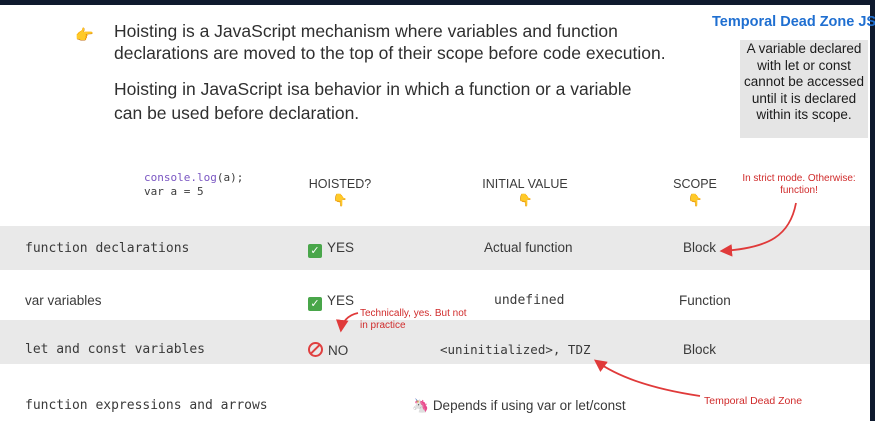 This screenshot has width=875, height=421. Describe the element at coordinates (515, 349) in the screenshot. I see `initial-value-cell: <uninitialized>, TDZ` at that location.